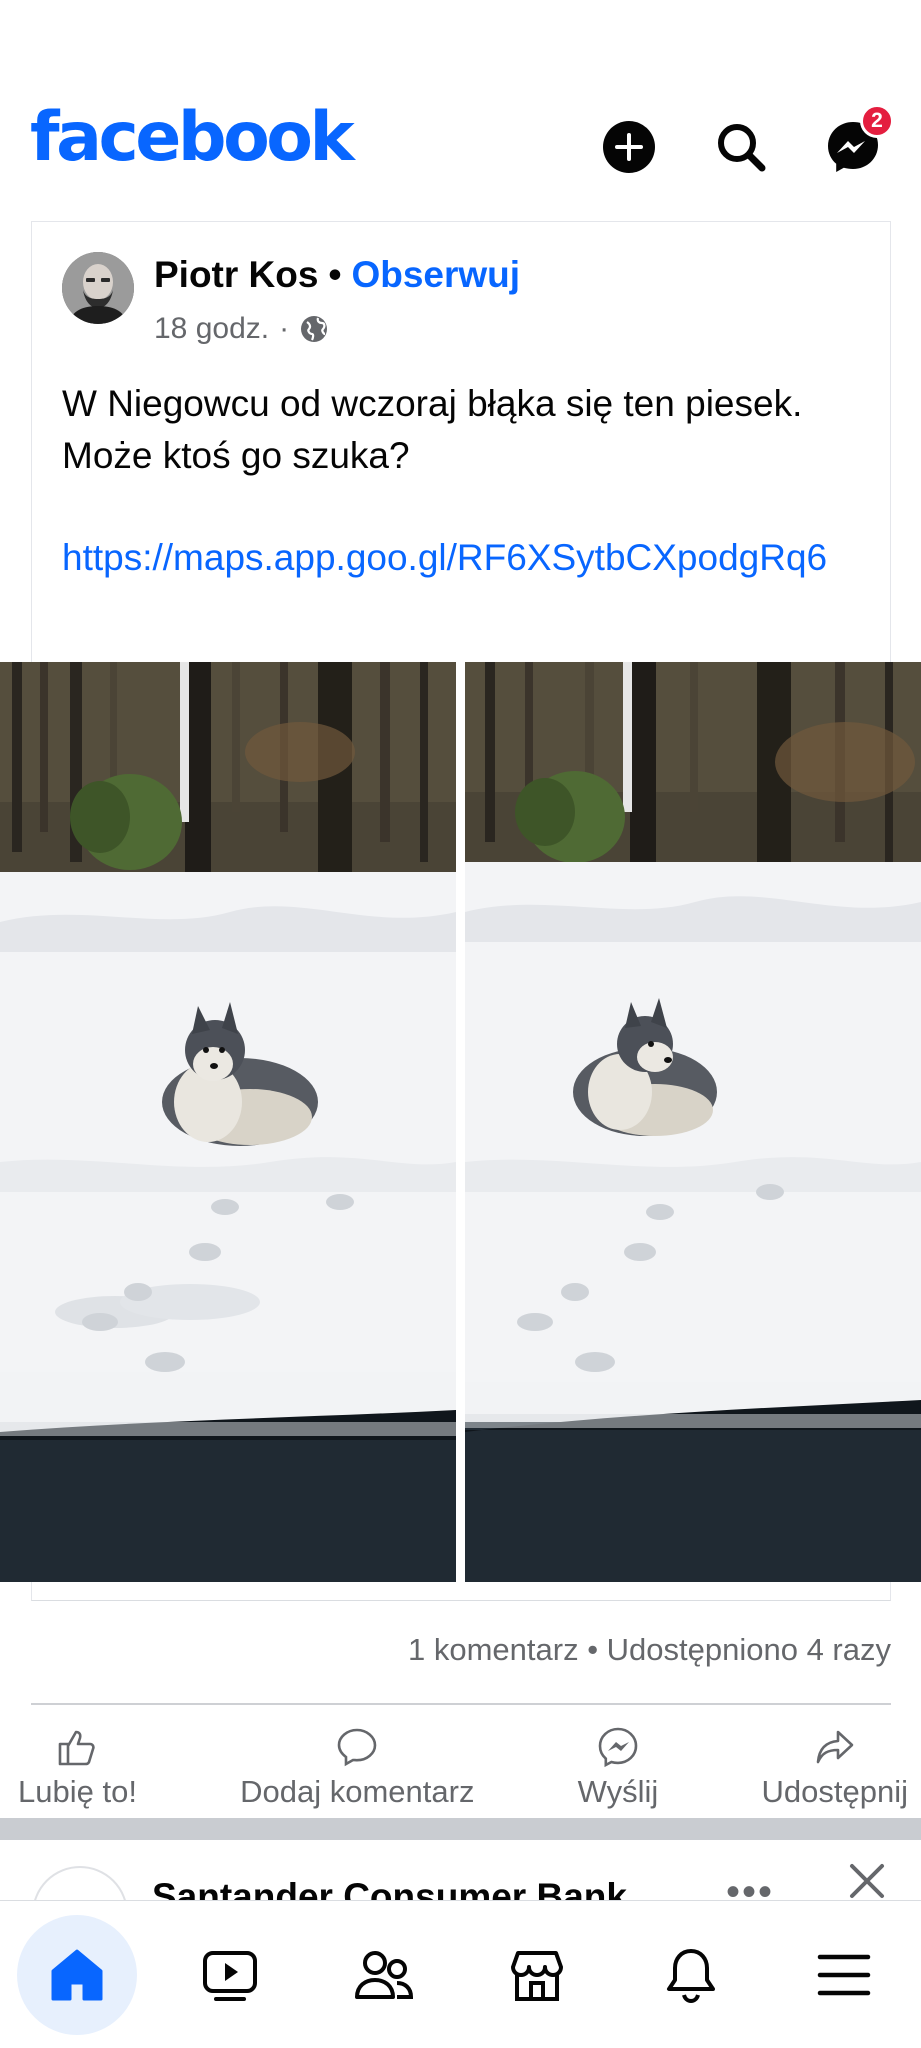 Image resolution: width=921 pixels, height=2048 pixels. I want to click on video-icon, so click(230, 1975).